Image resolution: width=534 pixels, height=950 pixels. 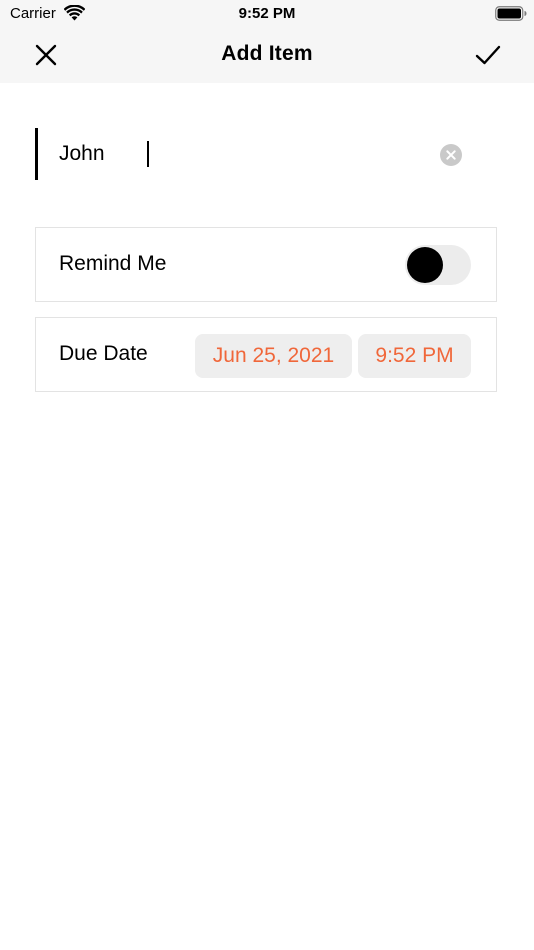 I want to click on top-bar: Carrier 9:52 PM Add Item, so click(x=267, y=41).